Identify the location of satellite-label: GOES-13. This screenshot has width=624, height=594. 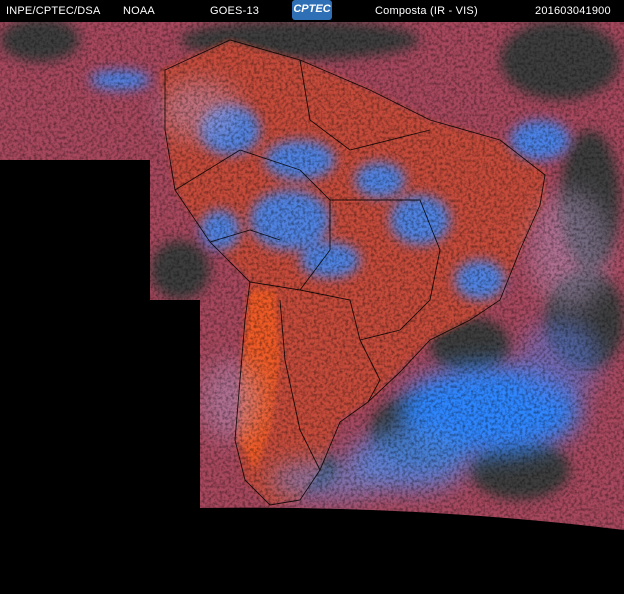
(235, 11).